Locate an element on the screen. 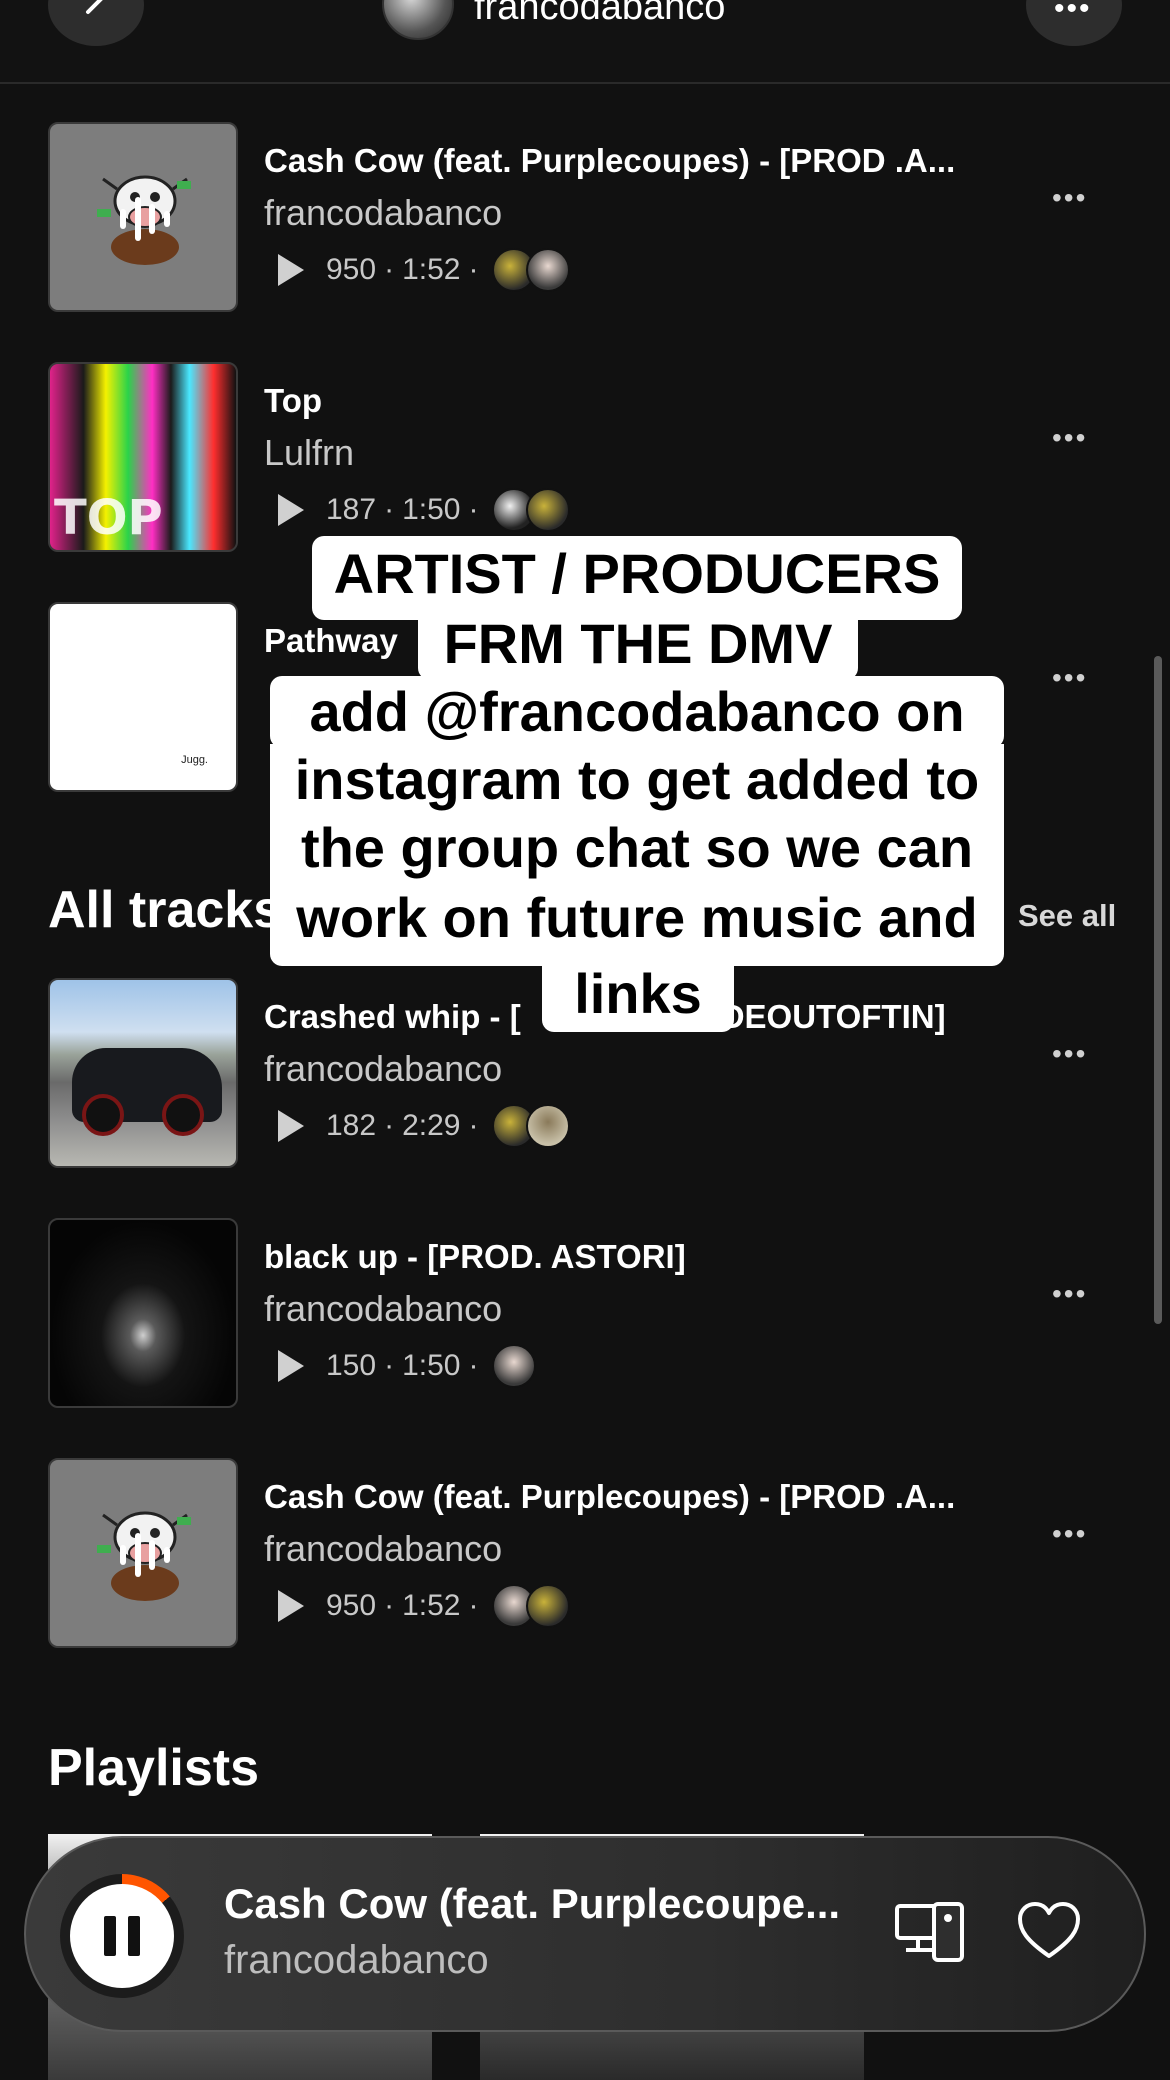 This screenshot has height=2080, width=1170. track-title-head: Crashed whip - [ is located at coordinates (392, 1016).